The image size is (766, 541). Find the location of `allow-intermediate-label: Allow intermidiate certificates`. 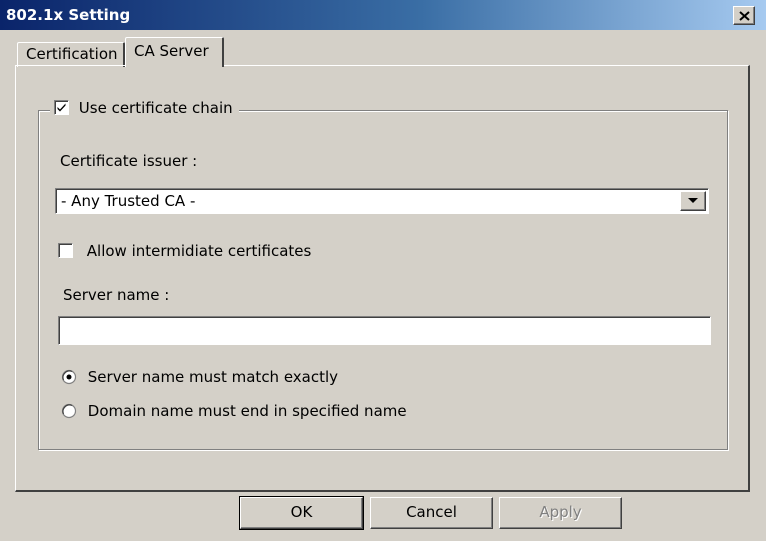

allow-intermediate-label: Allow intermidiate certificates is located at coordinates (199, 250).